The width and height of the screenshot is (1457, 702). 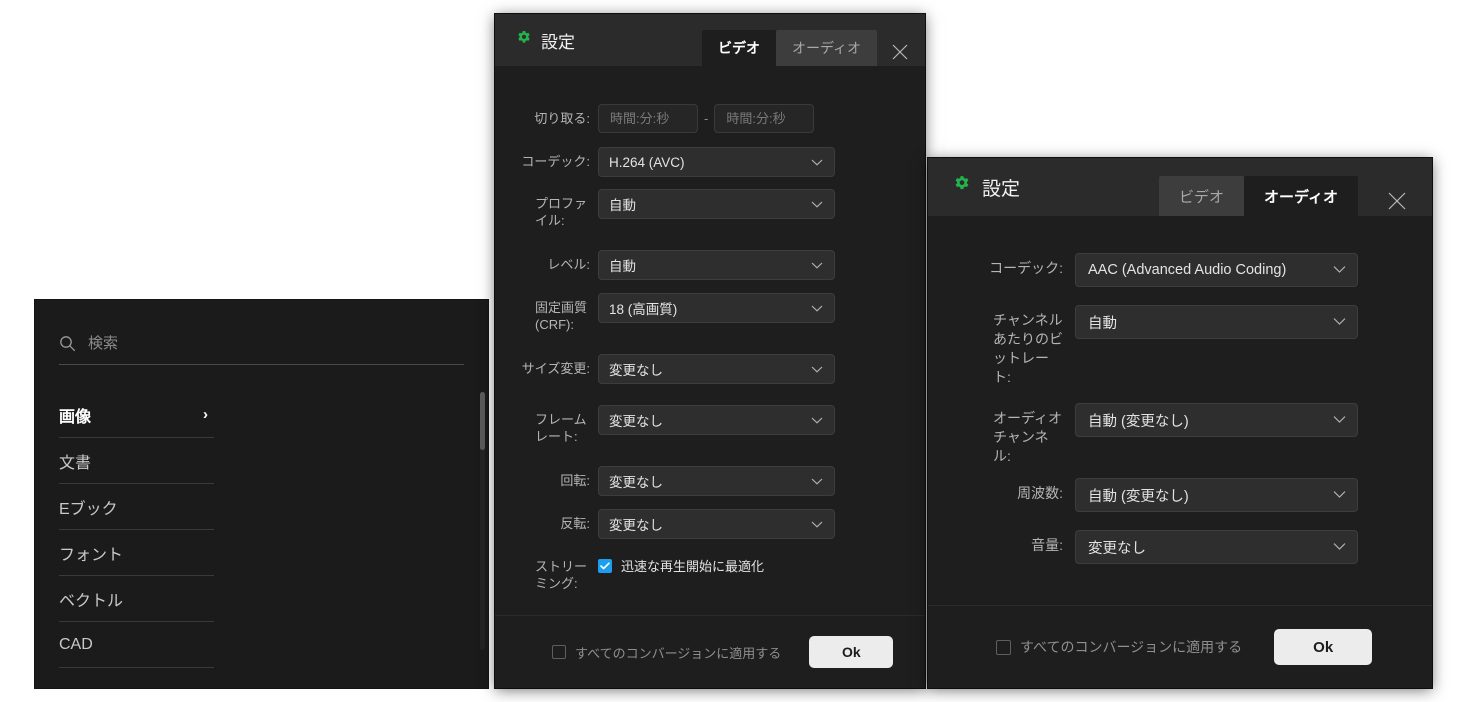 What do you see at coordinates (716, 265) in the screenshot?
I see `level-select: 自動` at bounding box center [716, 265].